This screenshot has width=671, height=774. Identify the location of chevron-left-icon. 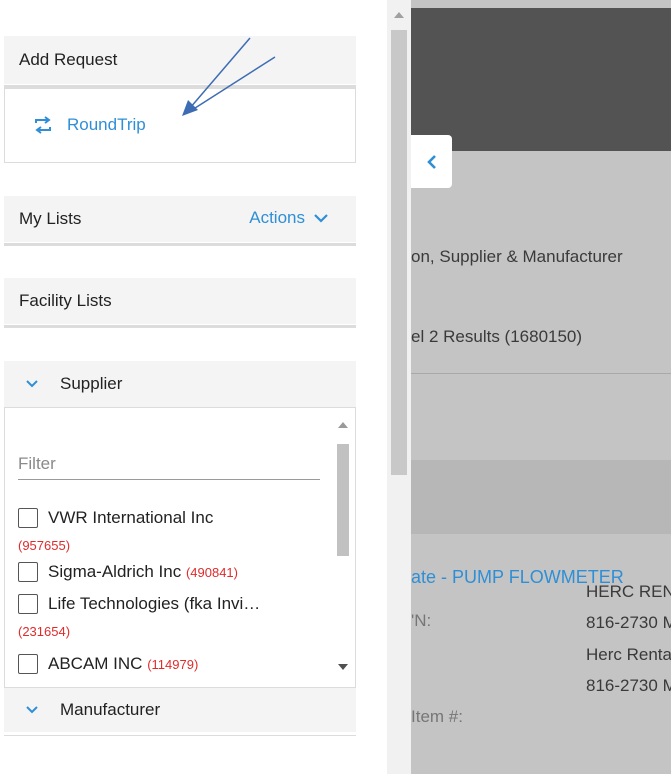
(431, 161).